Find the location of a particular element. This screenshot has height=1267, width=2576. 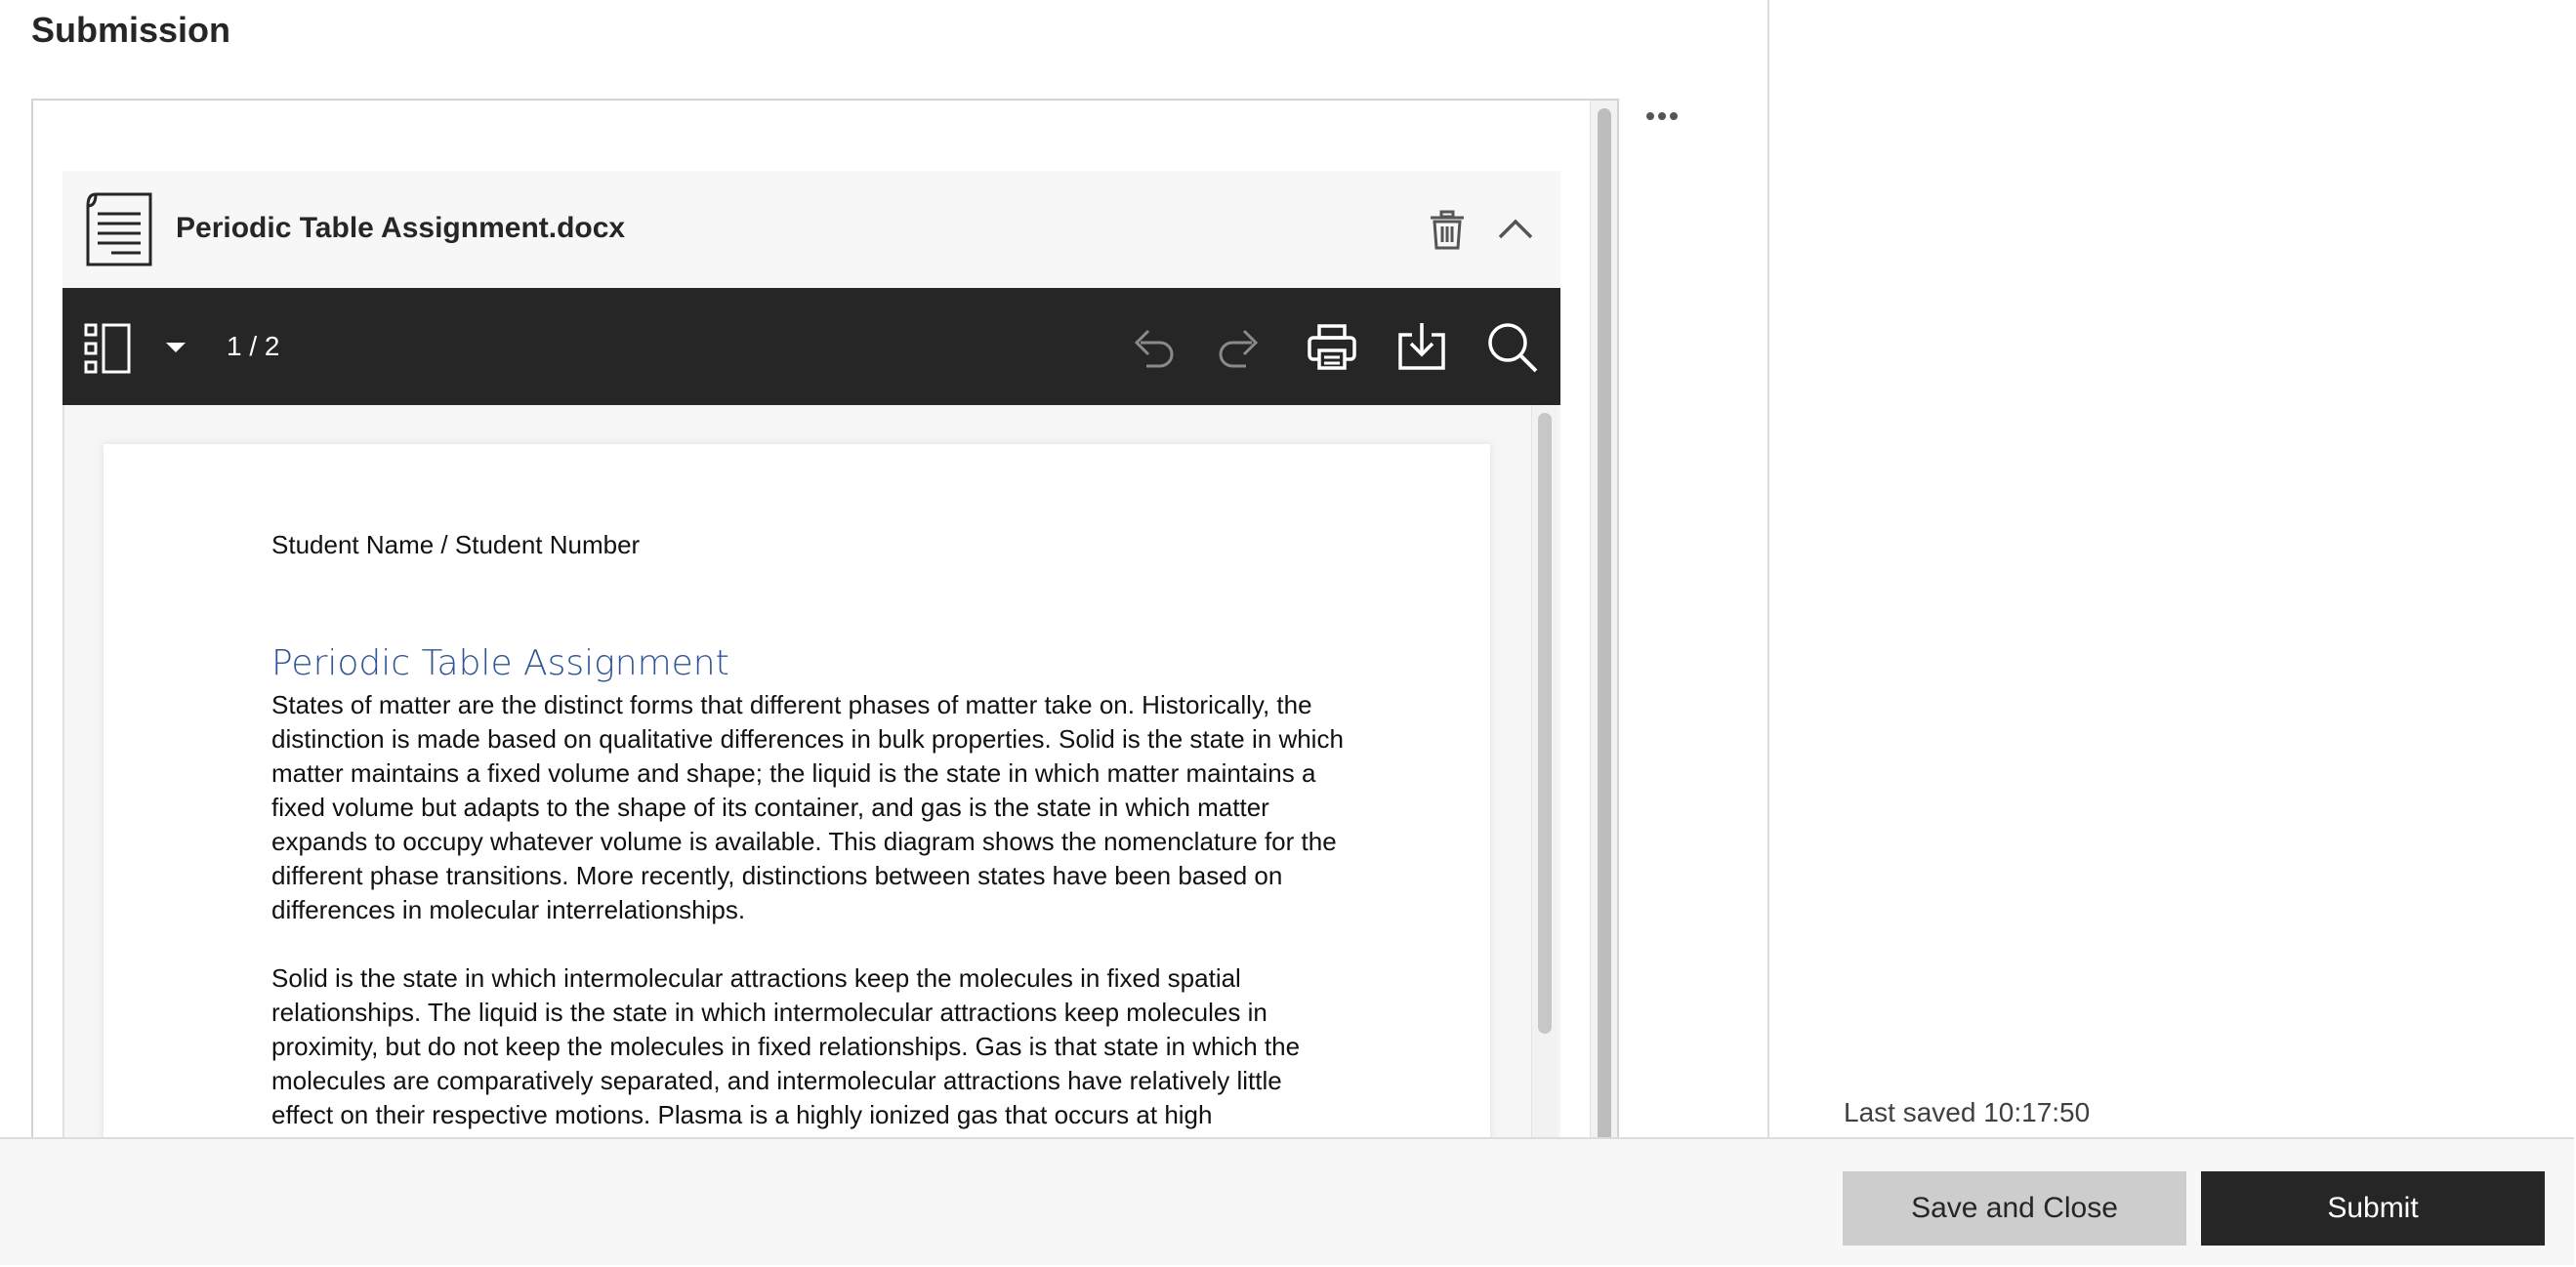

redo-icon is located at coordinates (1241, 347).